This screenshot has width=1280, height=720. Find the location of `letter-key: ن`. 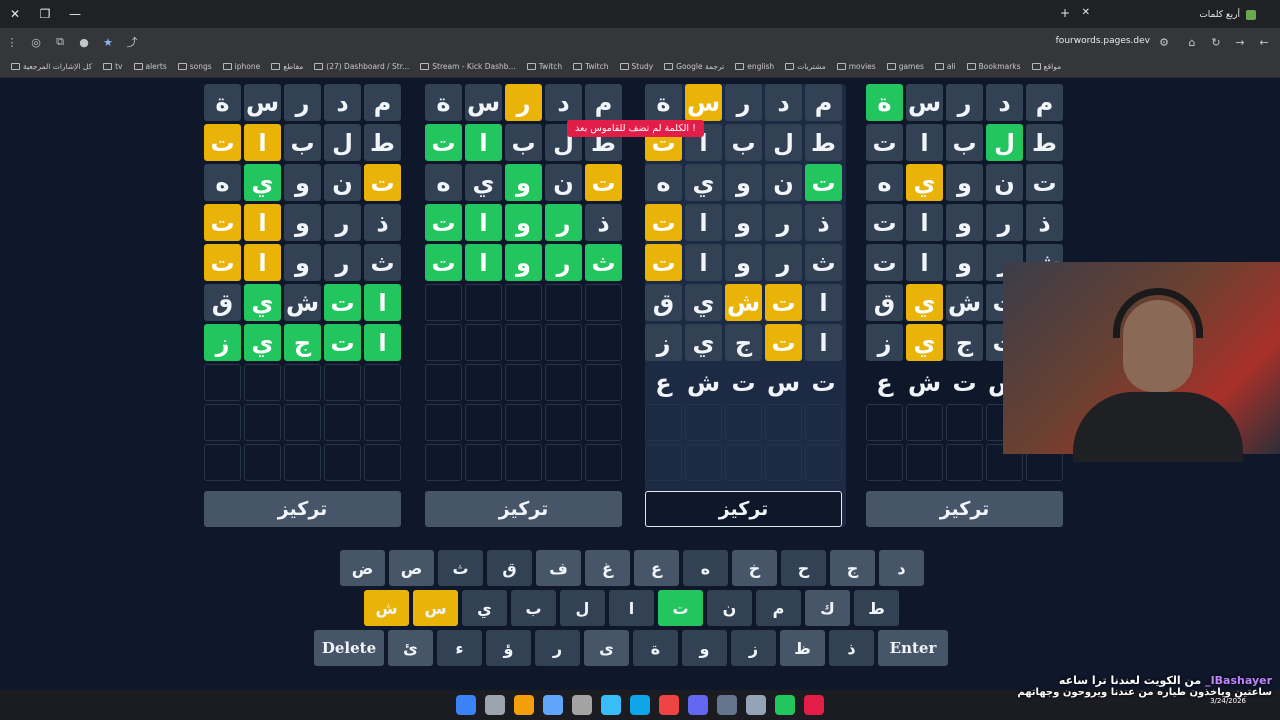

letter-key: ن is located at coordinates (729, 608).